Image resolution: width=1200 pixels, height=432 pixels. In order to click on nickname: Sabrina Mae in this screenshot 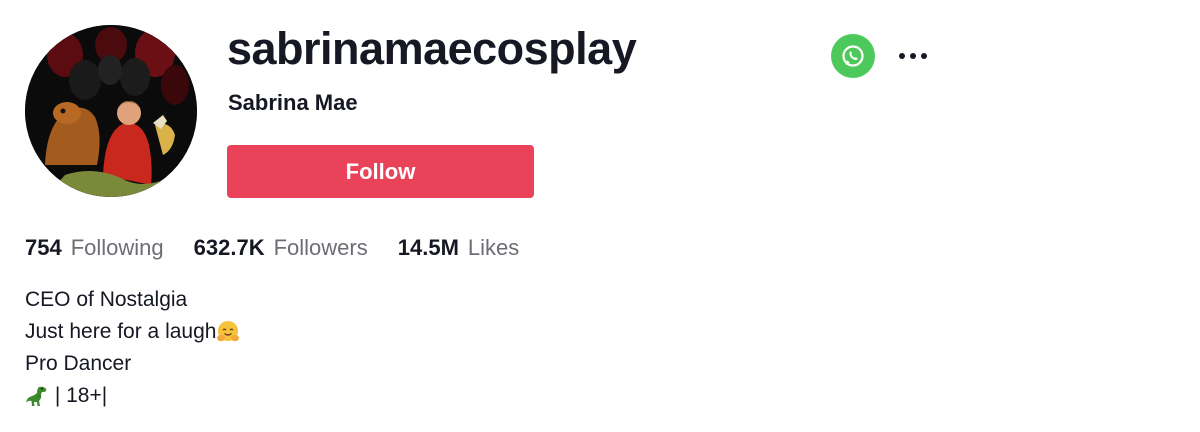, I will do `click(293, 102)`.